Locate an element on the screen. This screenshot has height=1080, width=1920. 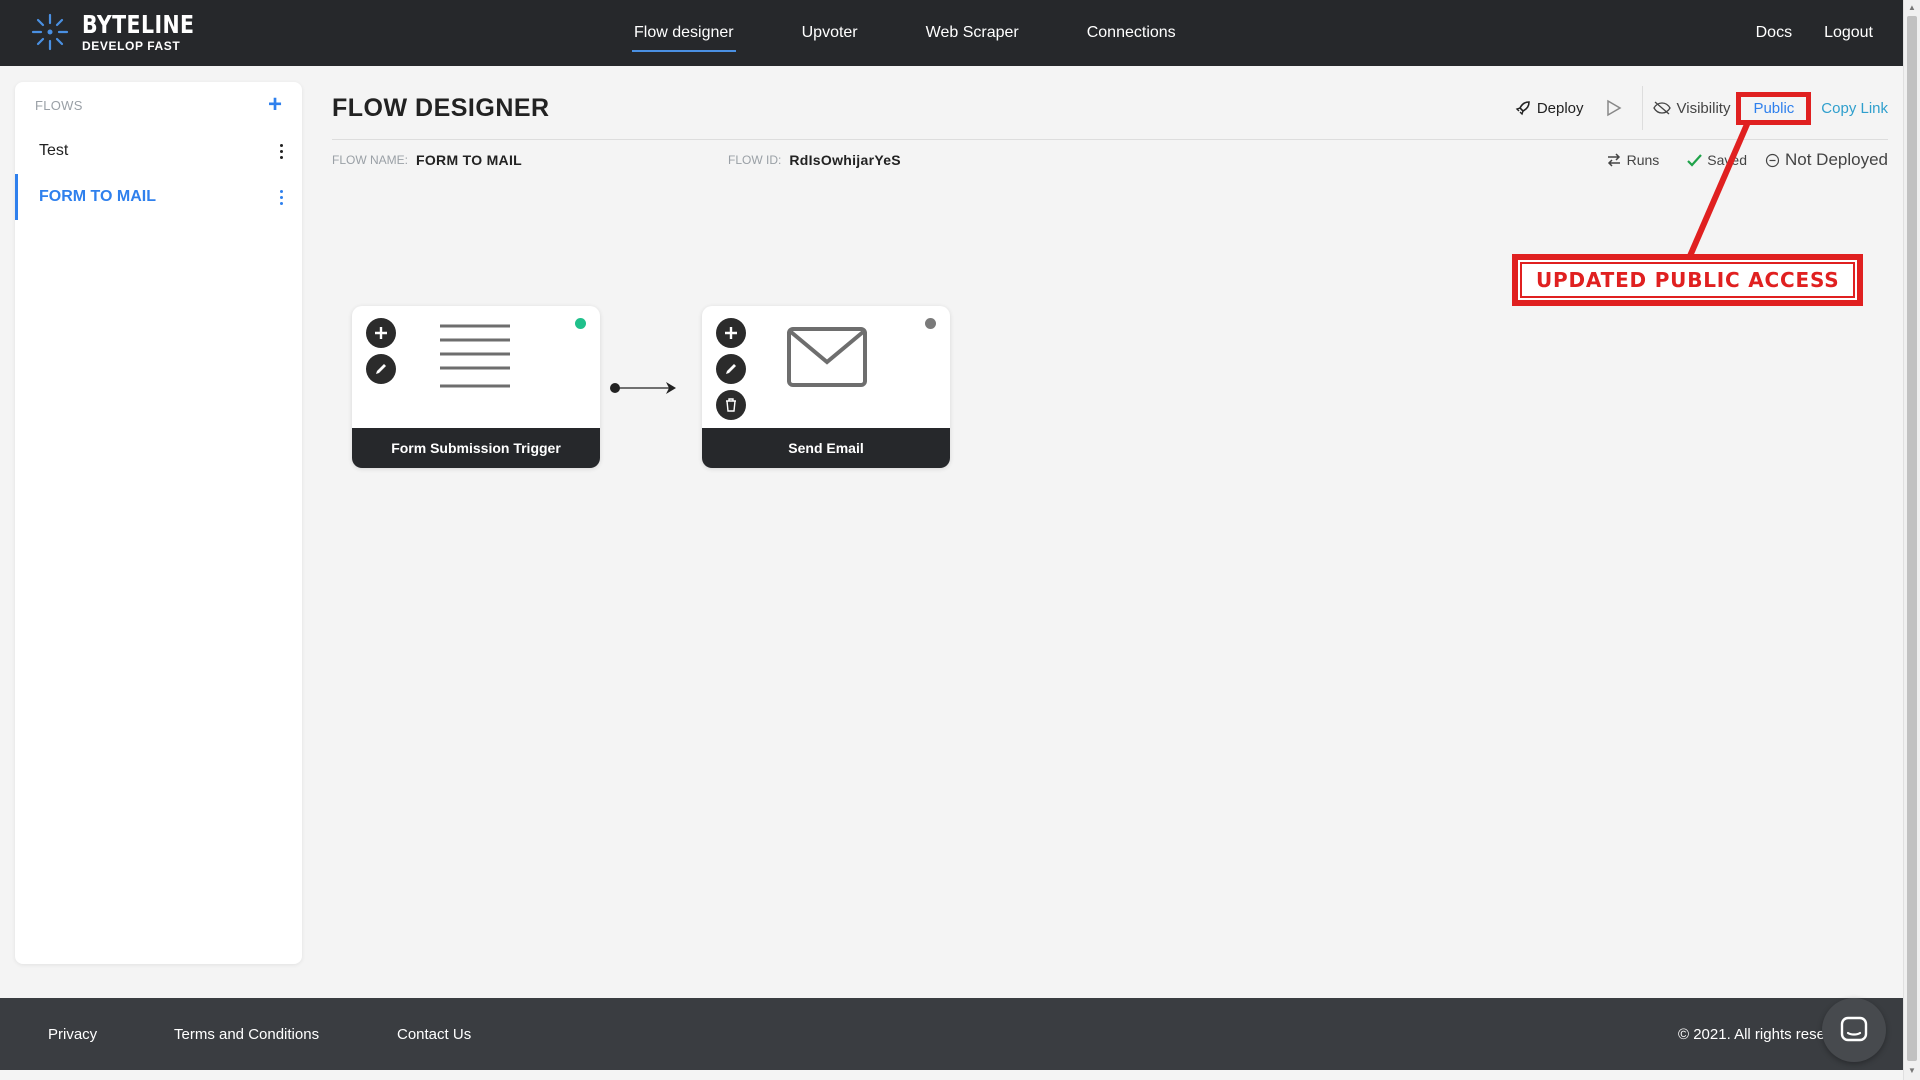
flow-name-field: FLOW NAME: FORM TO MAIL is located at coordinates (427, 160).